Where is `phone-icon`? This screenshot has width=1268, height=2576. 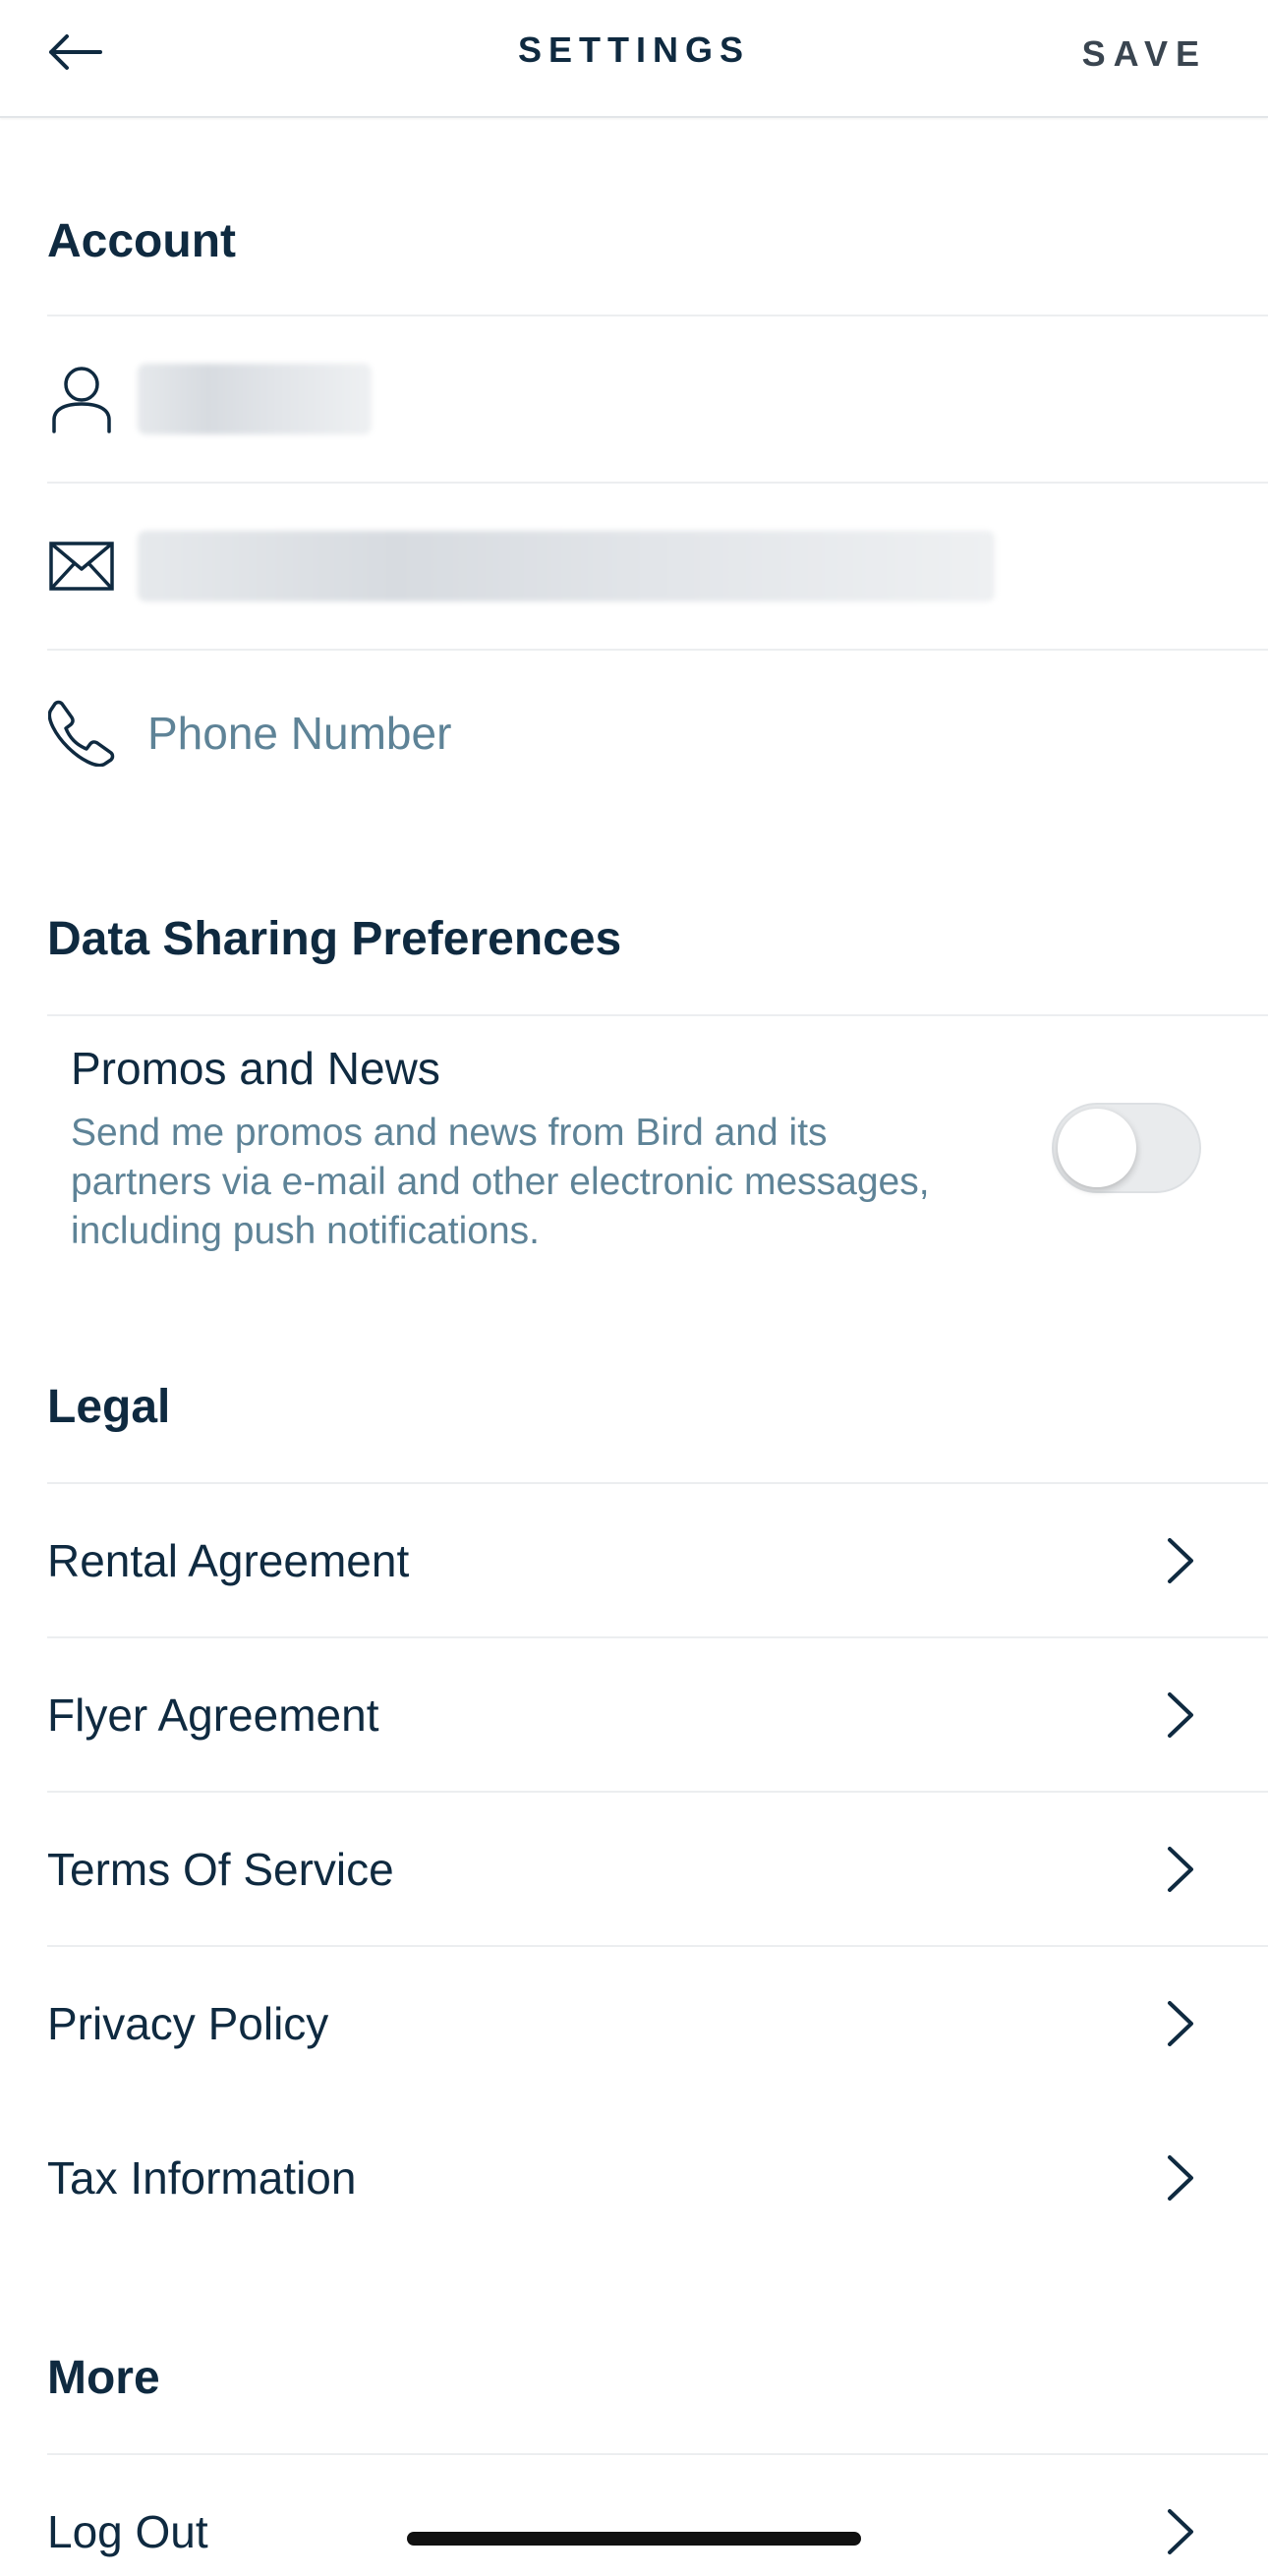 phone-icon is located at coordinates (81, 733).